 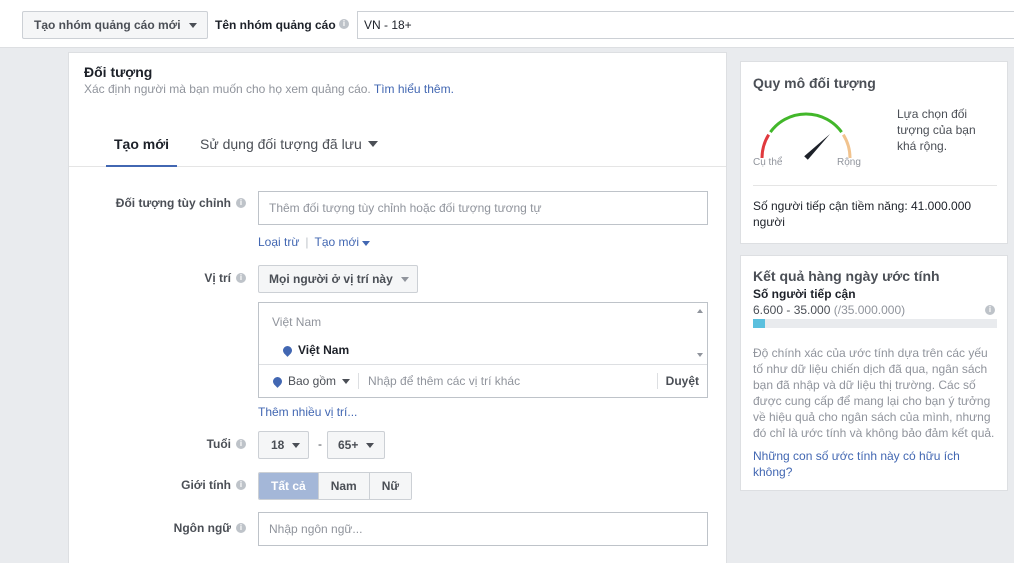 I want to click on reach-label: Số người tiếp cận, so click(x=804, y=294).